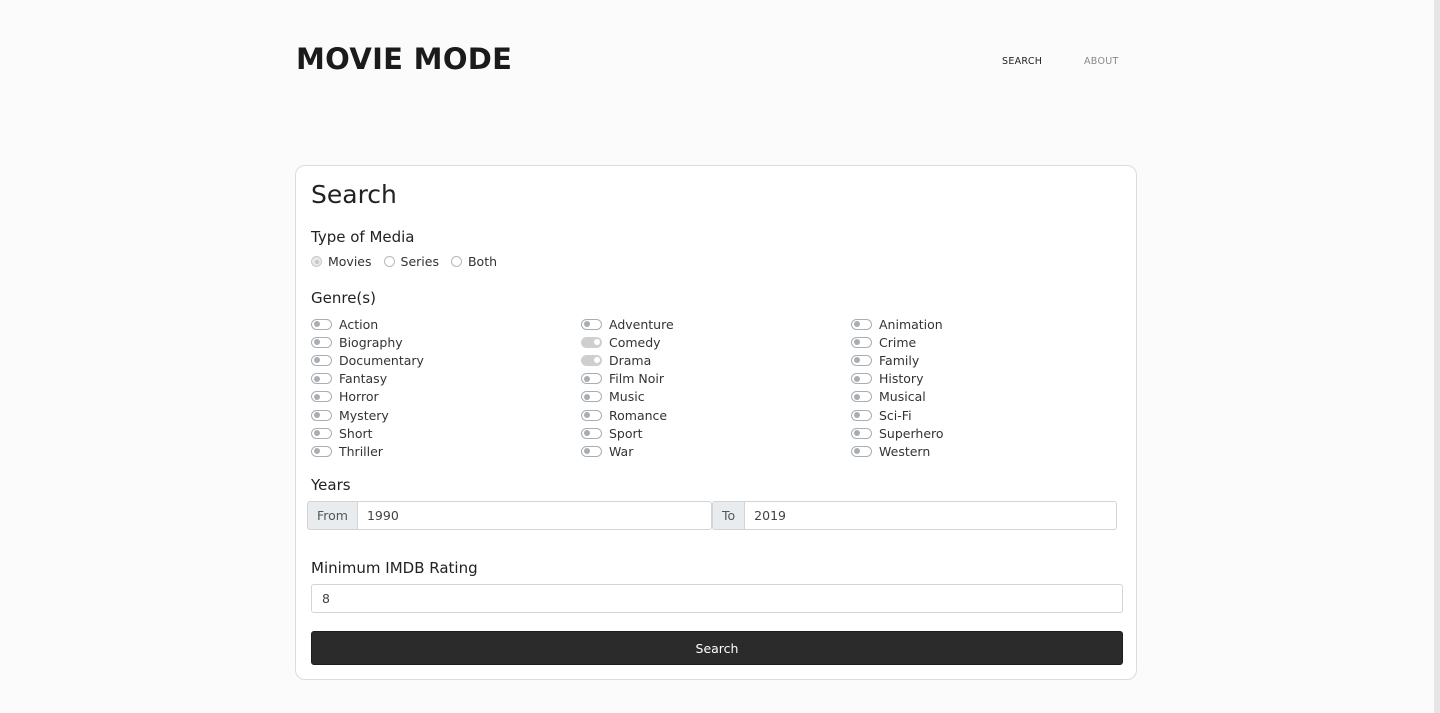 The height and width of the screenshot is (713, 1440). I want to click on genre-toggle-drama: Drama, so click(711, 360).